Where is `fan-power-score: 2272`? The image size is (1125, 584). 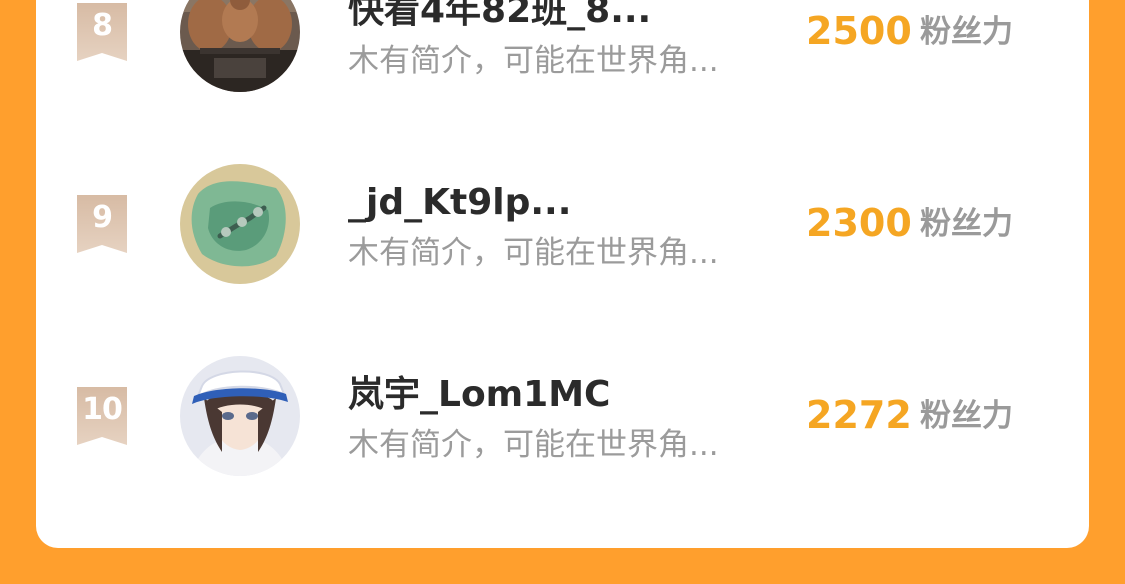 fan-power-score: 2272 is located at coordinates (859, 415).